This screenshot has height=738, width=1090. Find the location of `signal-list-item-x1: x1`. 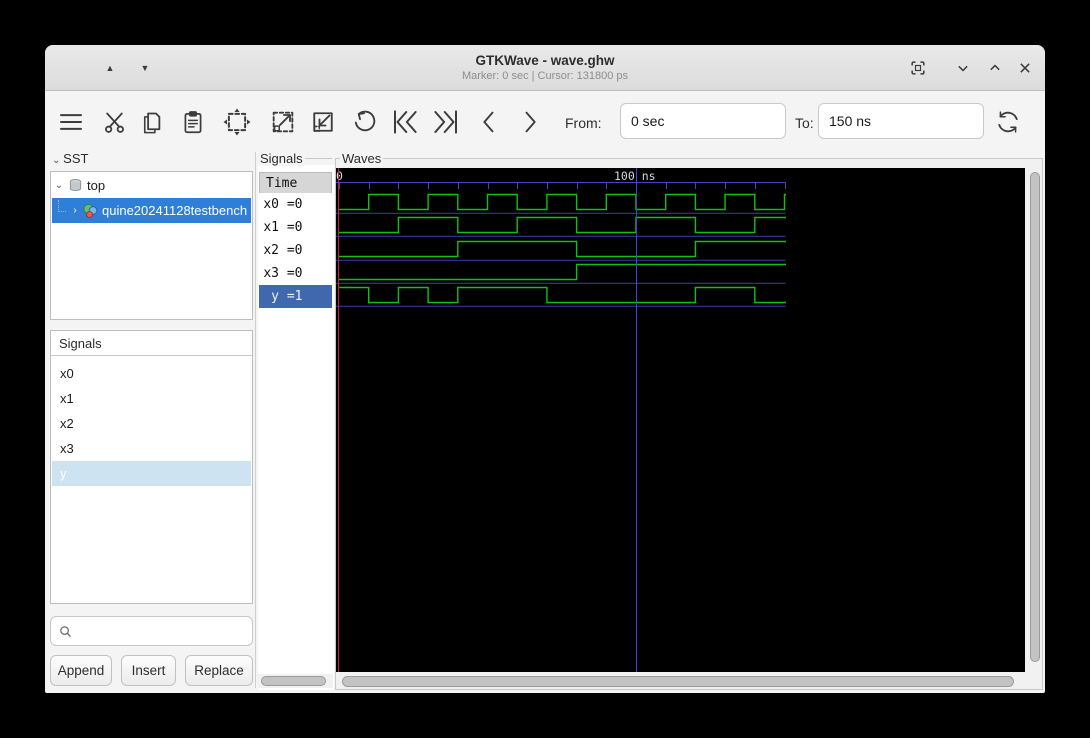

signal-list-item-x1: x1 is located at coordinates (151, 398).